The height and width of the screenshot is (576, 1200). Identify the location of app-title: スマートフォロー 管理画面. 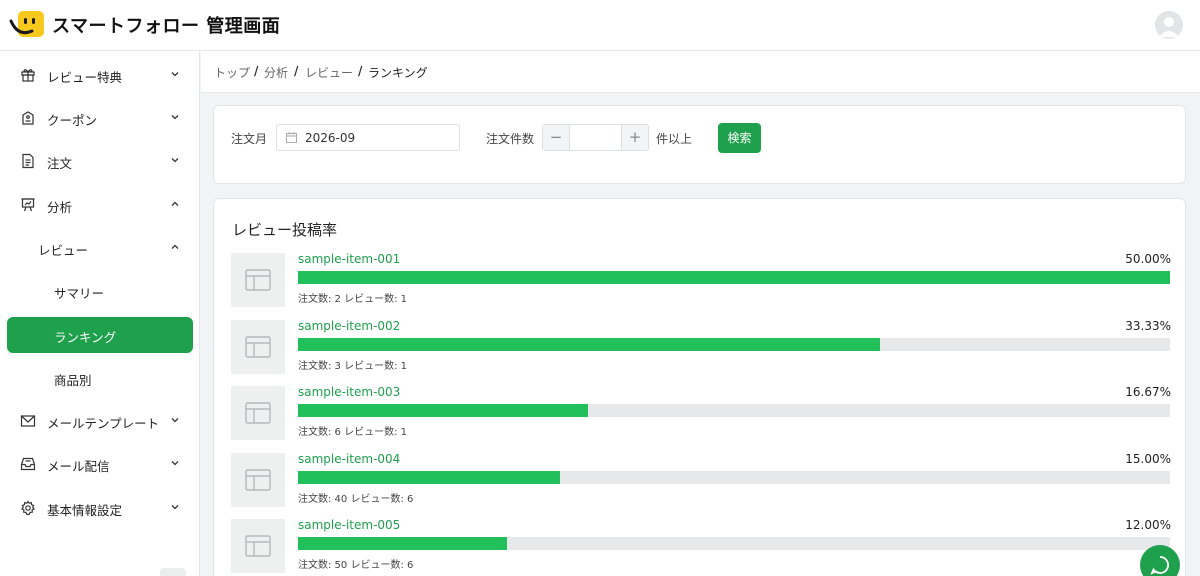
(166, 26).